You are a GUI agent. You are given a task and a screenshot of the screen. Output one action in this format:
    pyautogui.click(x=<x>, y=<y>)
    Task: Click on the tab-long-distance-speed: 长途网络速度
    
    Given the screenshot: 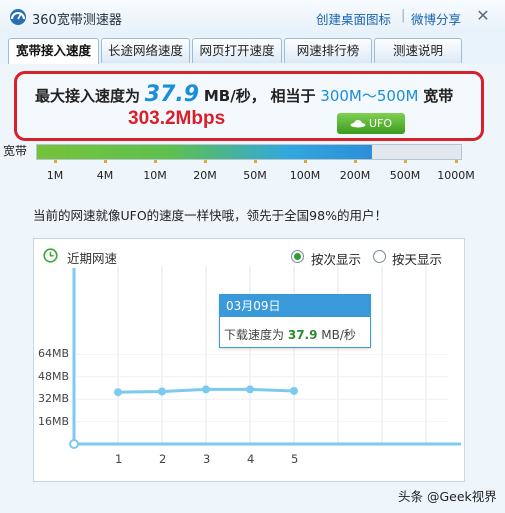 What is the action you would take?
    pyautogui.click(x=145, y=50)
    